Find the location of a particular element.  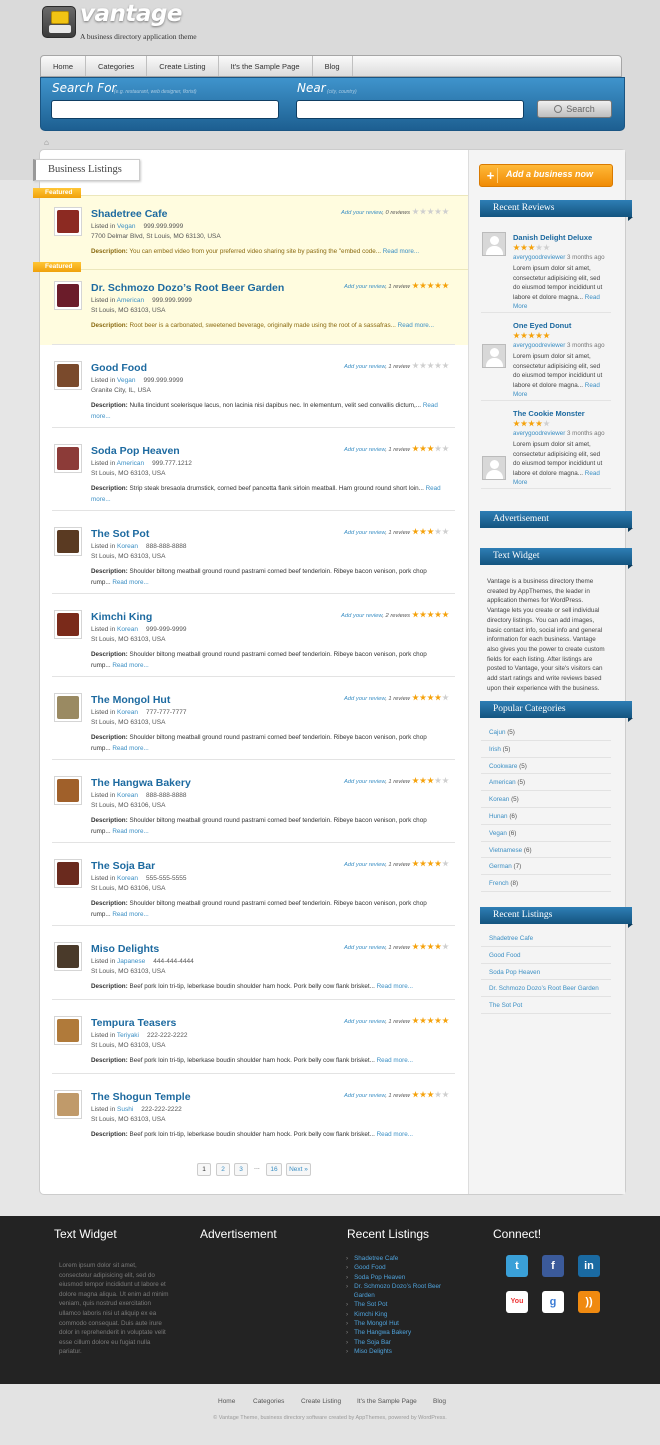

nav-sample-page: It's the Sample Page is located at coordinates (266, 66).